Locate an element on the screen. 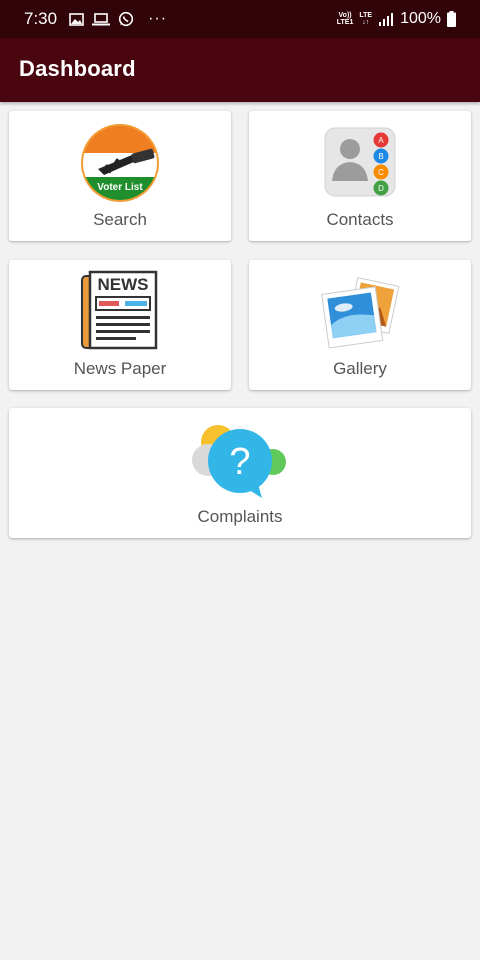 This screenshot has height=960, width=480. newspaper-tile: NEWS News Paper is located at coordinates (120, 325).